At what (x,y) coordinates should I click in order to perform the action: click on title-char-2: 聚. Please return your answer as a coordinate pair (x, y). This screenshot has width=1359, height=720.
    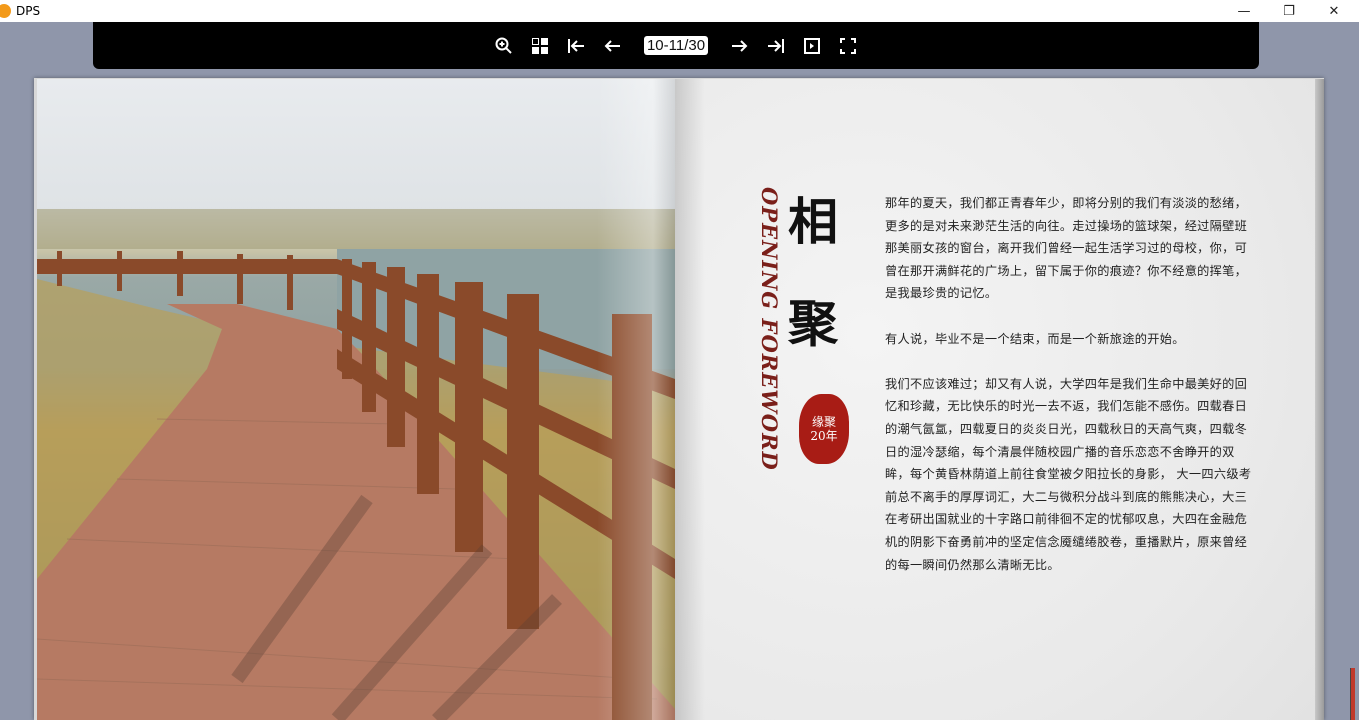
    Looking at the image, I should click on (813, 323).